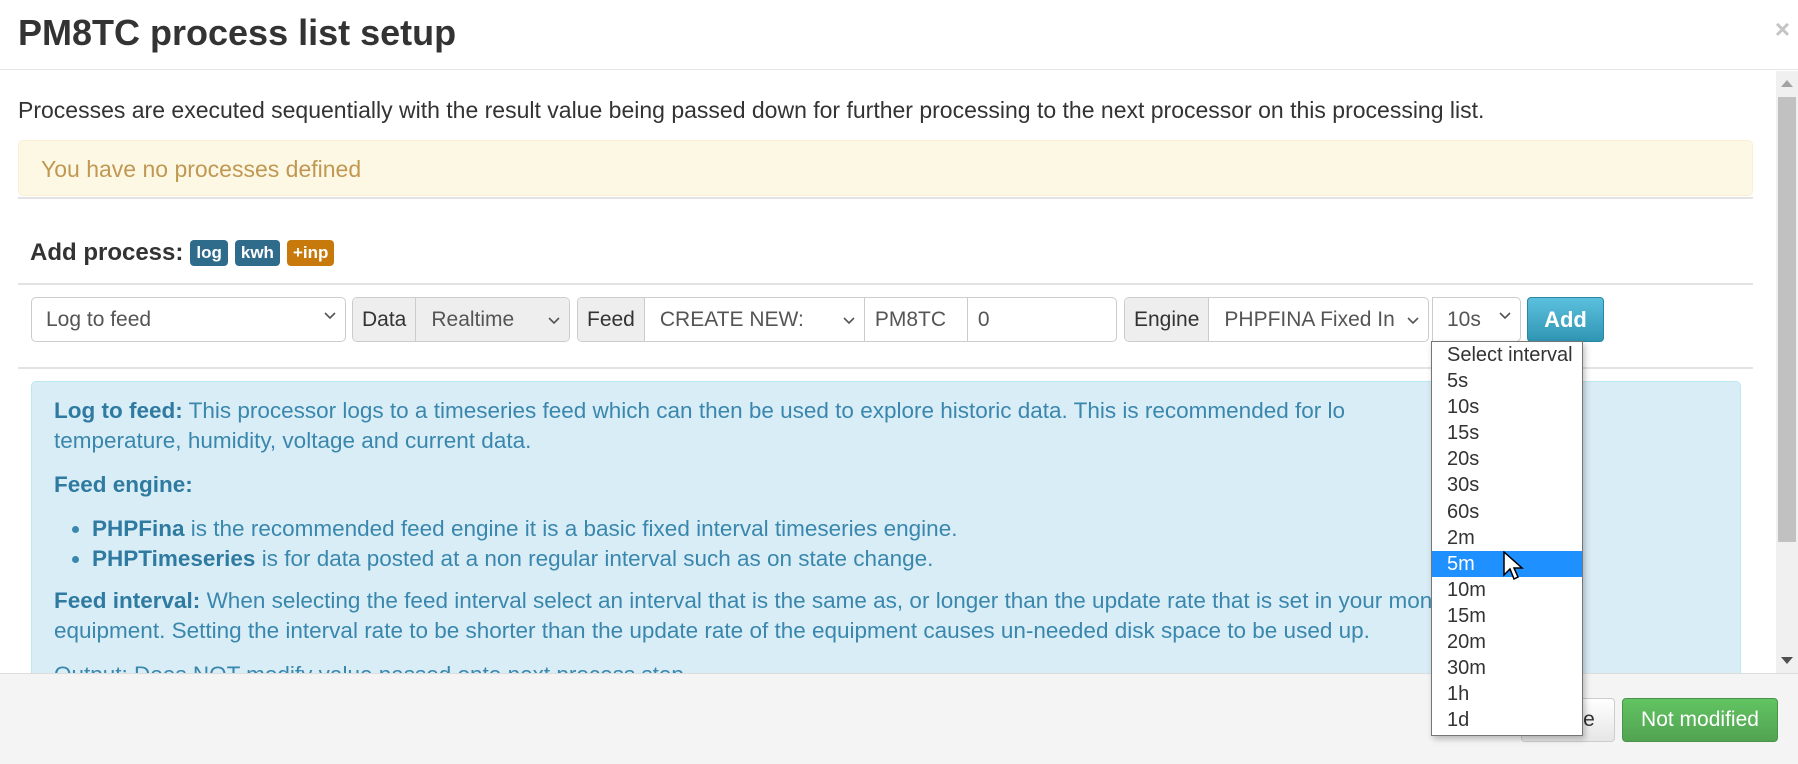  I want to click on process-select-value: Log to feed, so click(99, 319).